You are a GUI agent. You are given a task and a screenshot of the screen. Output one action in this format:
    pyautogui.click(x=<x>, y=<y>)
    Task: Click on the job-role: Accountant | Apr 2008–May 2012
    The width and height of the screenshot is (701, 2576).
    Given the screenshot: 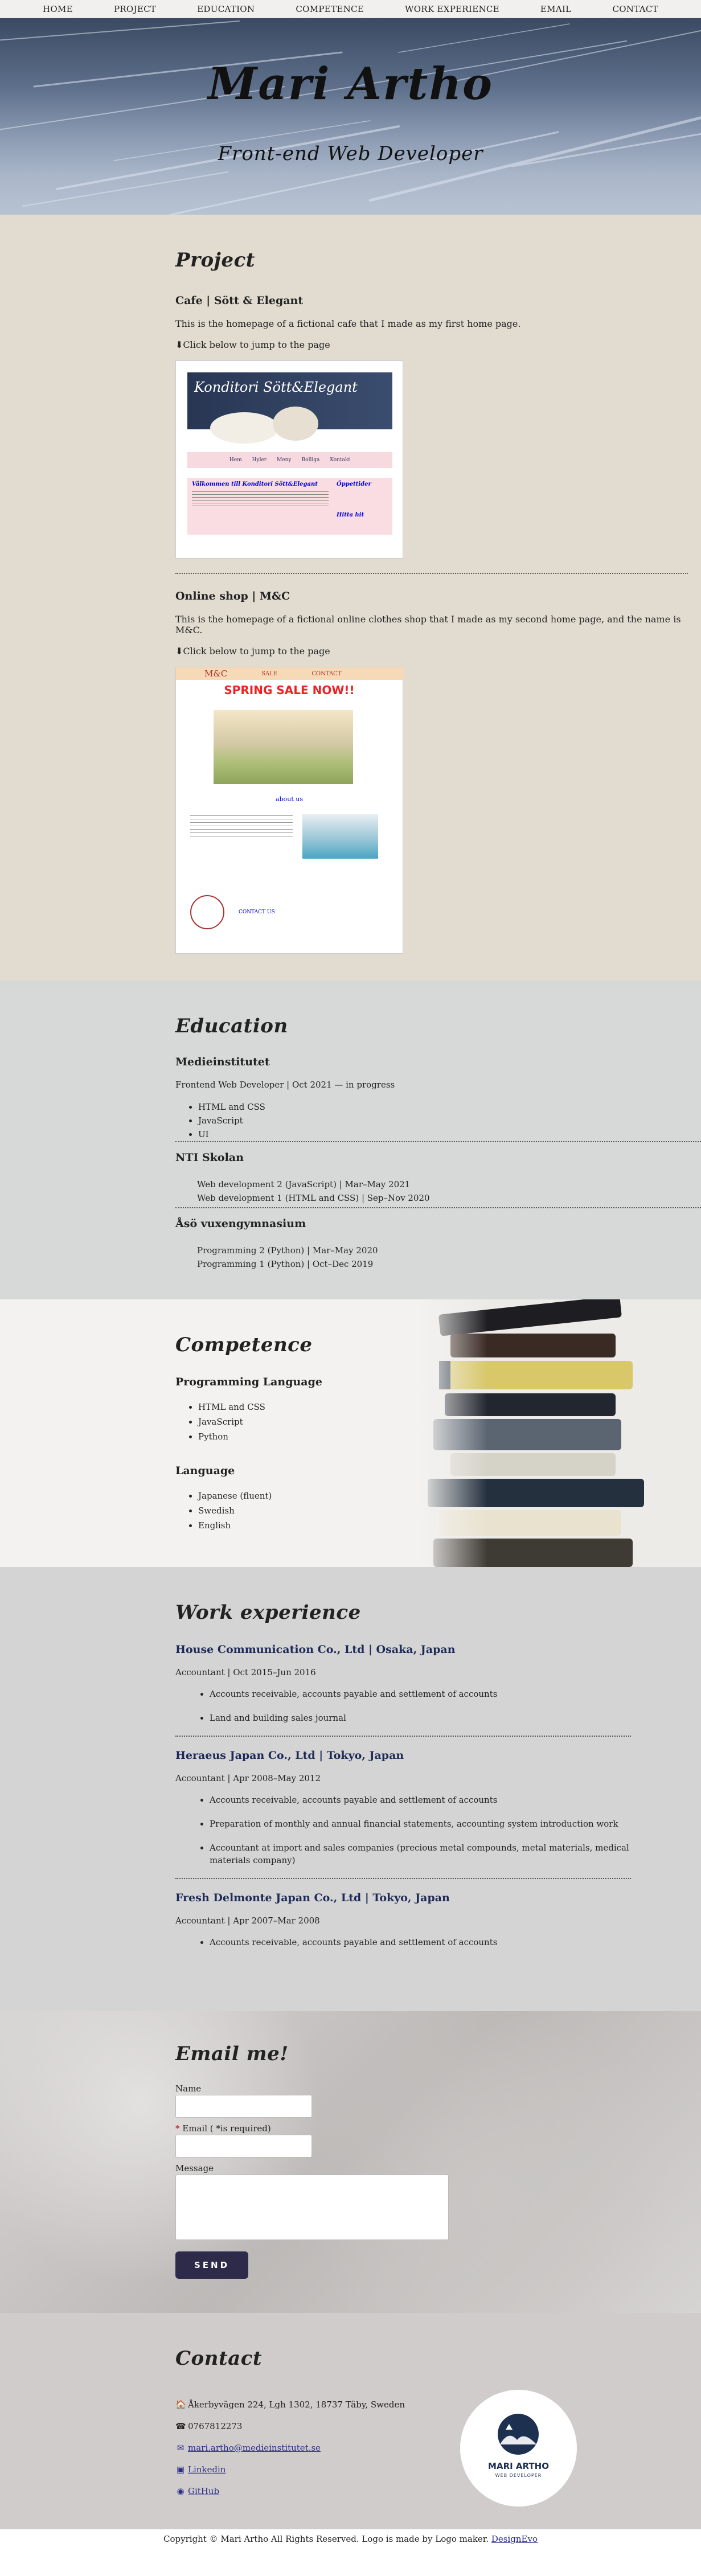 What is the action you would take?
    pyautogui.click(x=248, y=1778)
    